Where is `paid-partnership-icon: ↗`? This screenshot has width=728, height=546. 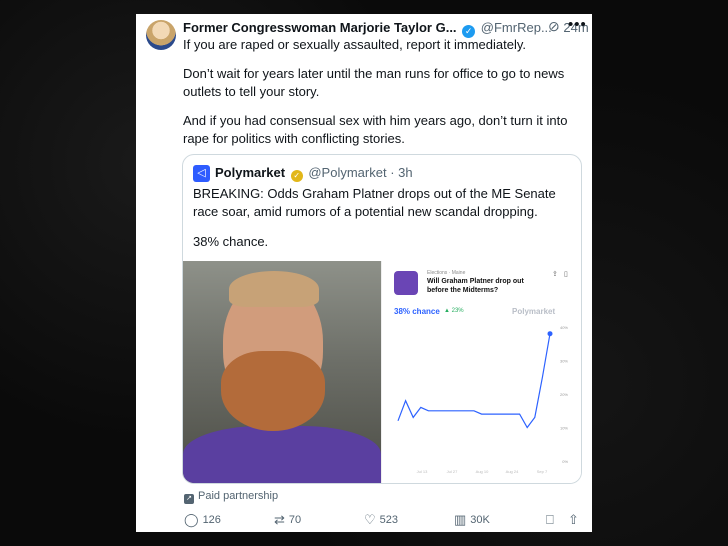 paid-partnership-icon: ↗ is located at coordinates (189, 499).